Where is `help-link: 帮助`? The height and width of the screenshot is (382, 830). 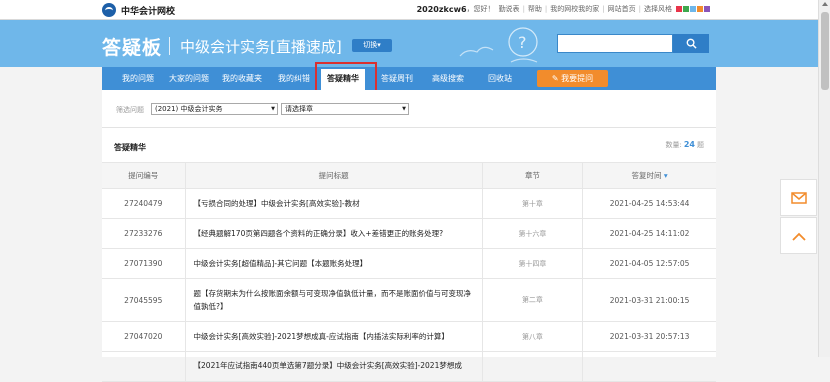
help-link: 帮助 is located at coordinates (535, 9).